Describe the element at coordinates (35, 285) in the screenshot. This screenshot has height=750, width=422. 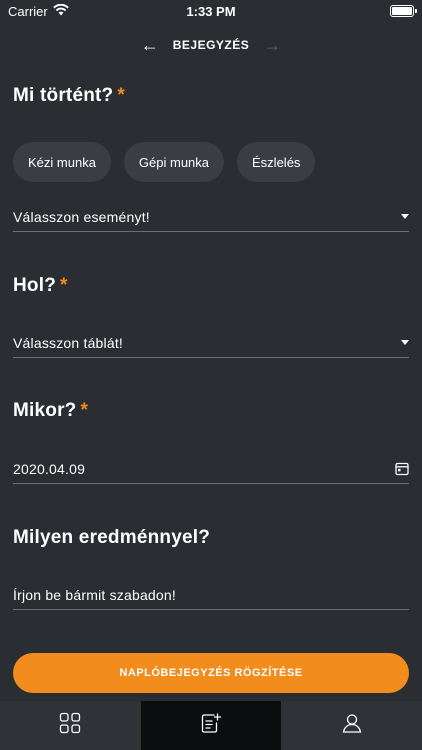
I see `section-where-label: Hol?` at that location.